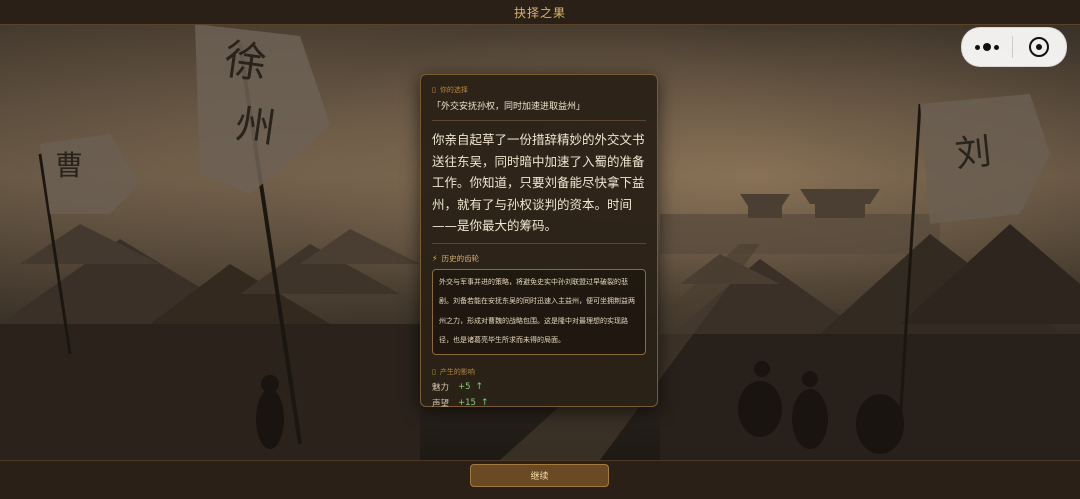 The image size is (1080, 499). I want to click on your-choice-header: ▯ 你的选择, so click(539, 90).